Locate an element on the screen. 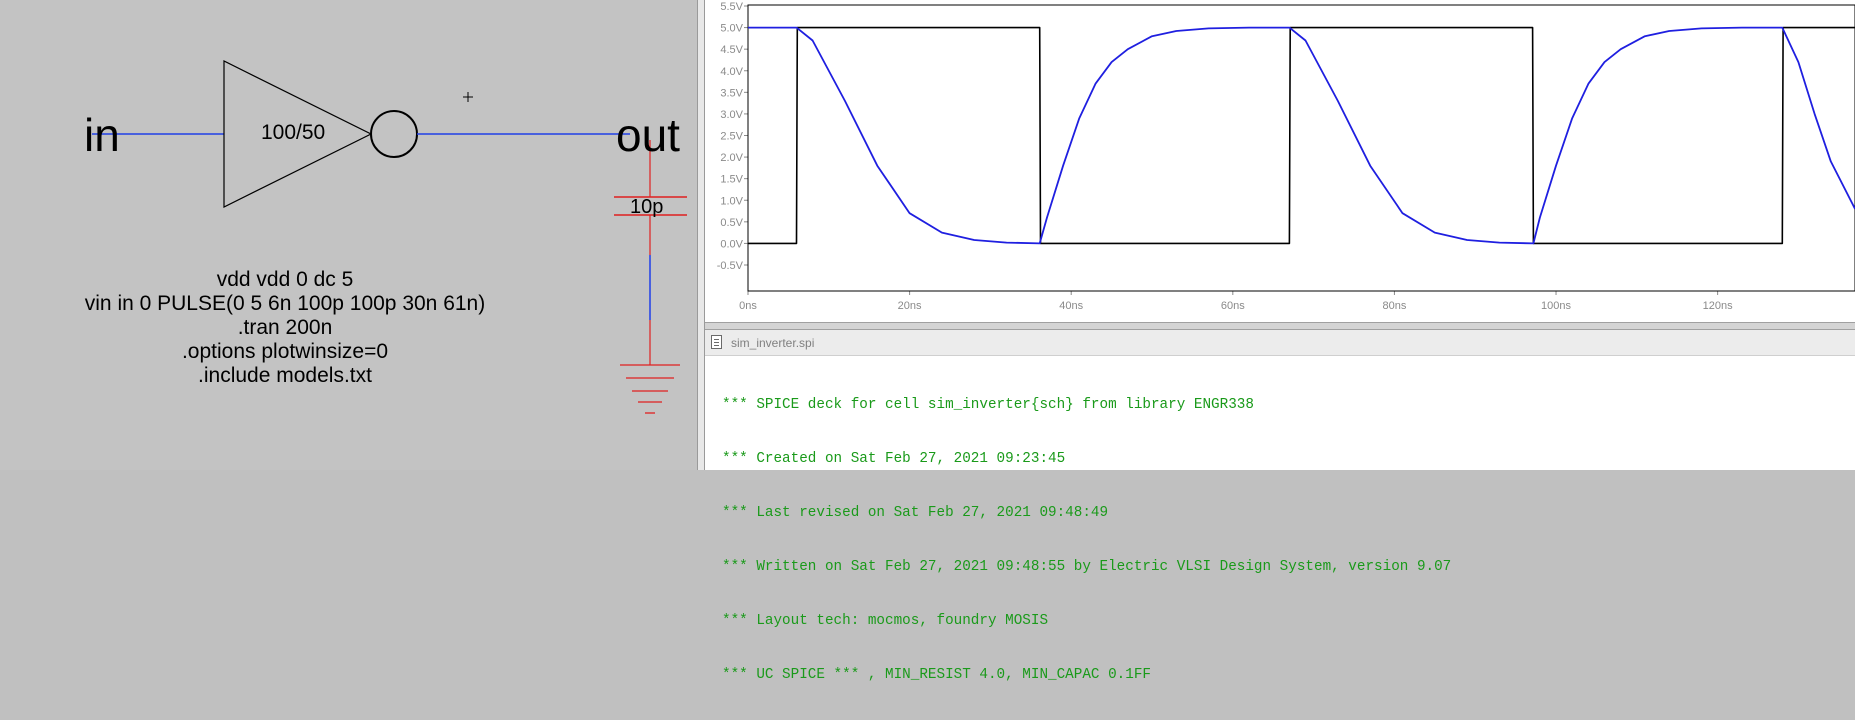  y-tick-label: 1.5V is located at coordinates (731, 180).